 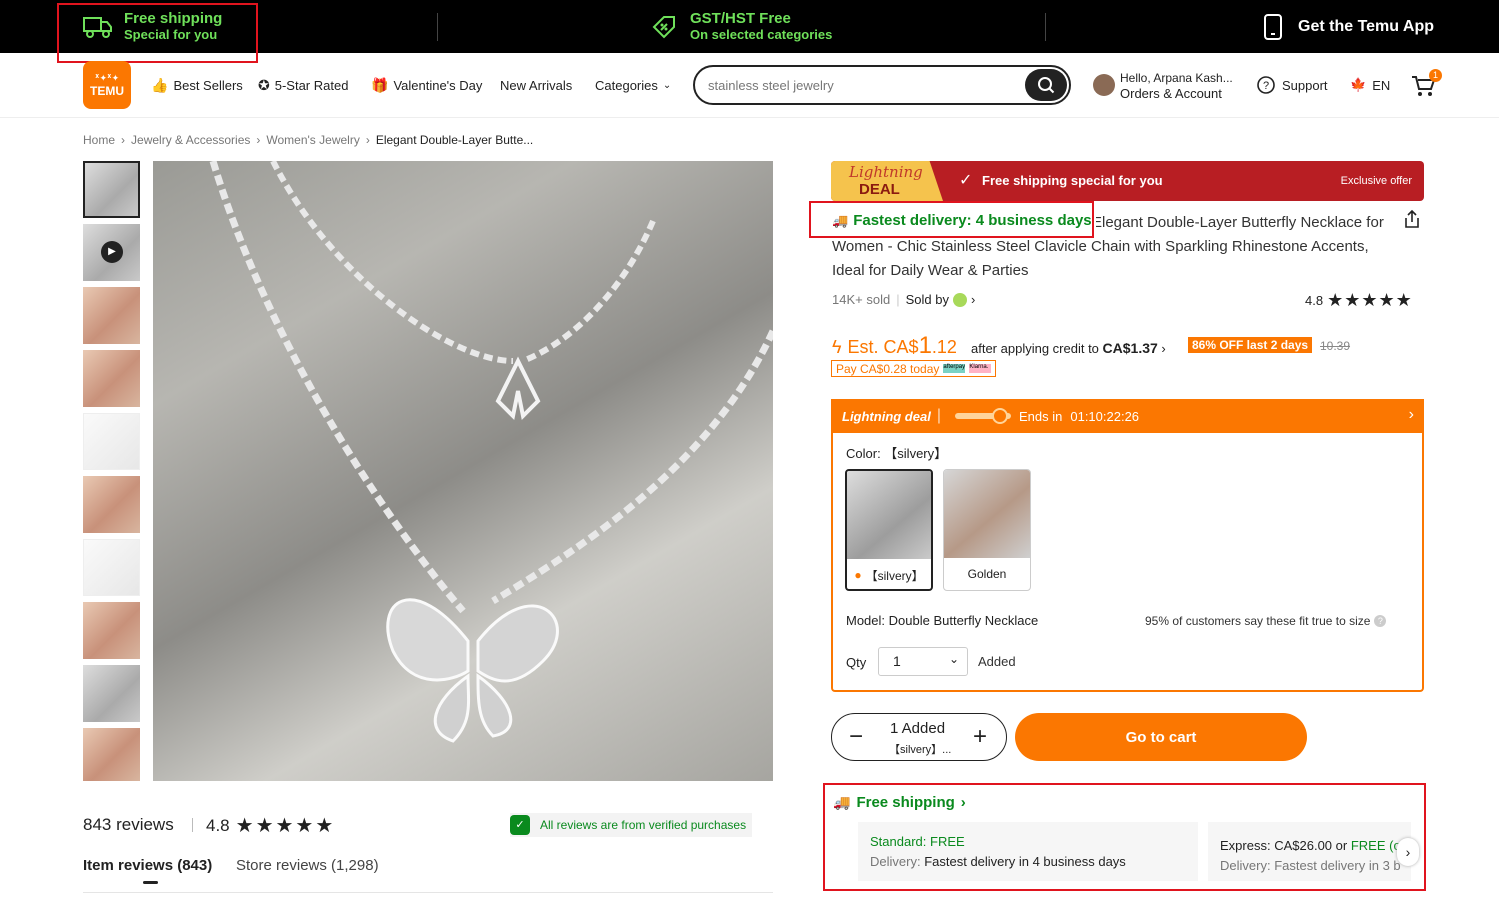 What do you see at coordinates (1370, 85) in the screenshot?
I see `language-selector: 🍁 EN` at bounding box center [1370, 85].